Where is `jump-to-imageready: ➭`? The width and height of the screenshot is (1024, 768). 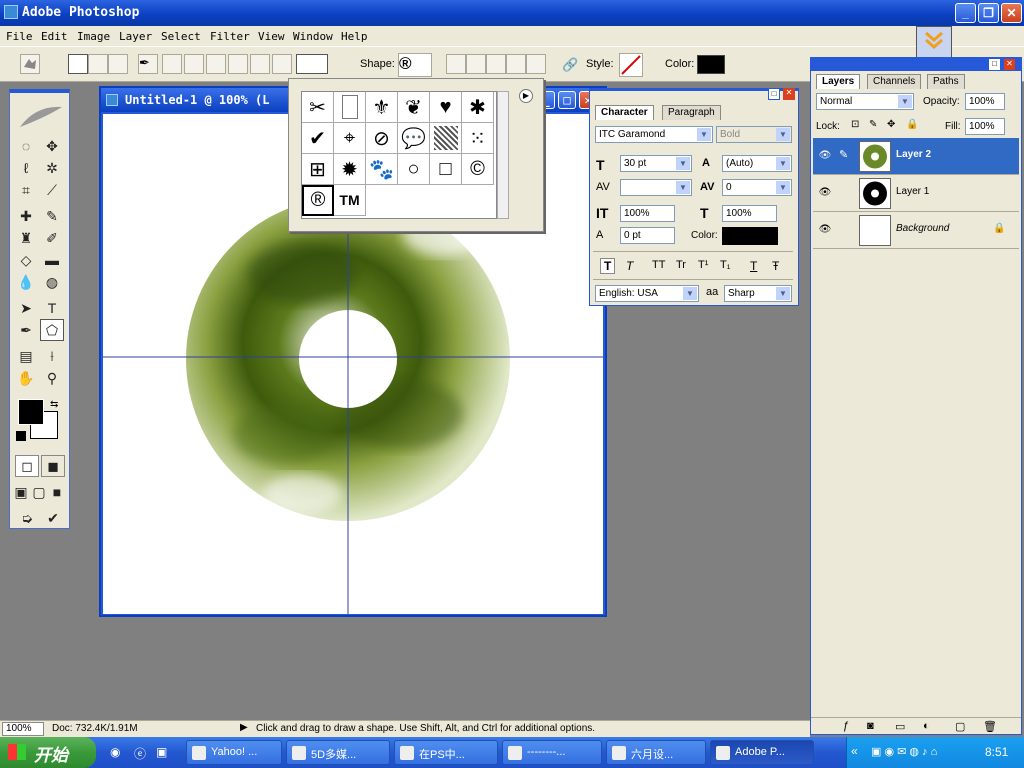 jump-to-imageready: ➭ is located at coordinates (27, 518).